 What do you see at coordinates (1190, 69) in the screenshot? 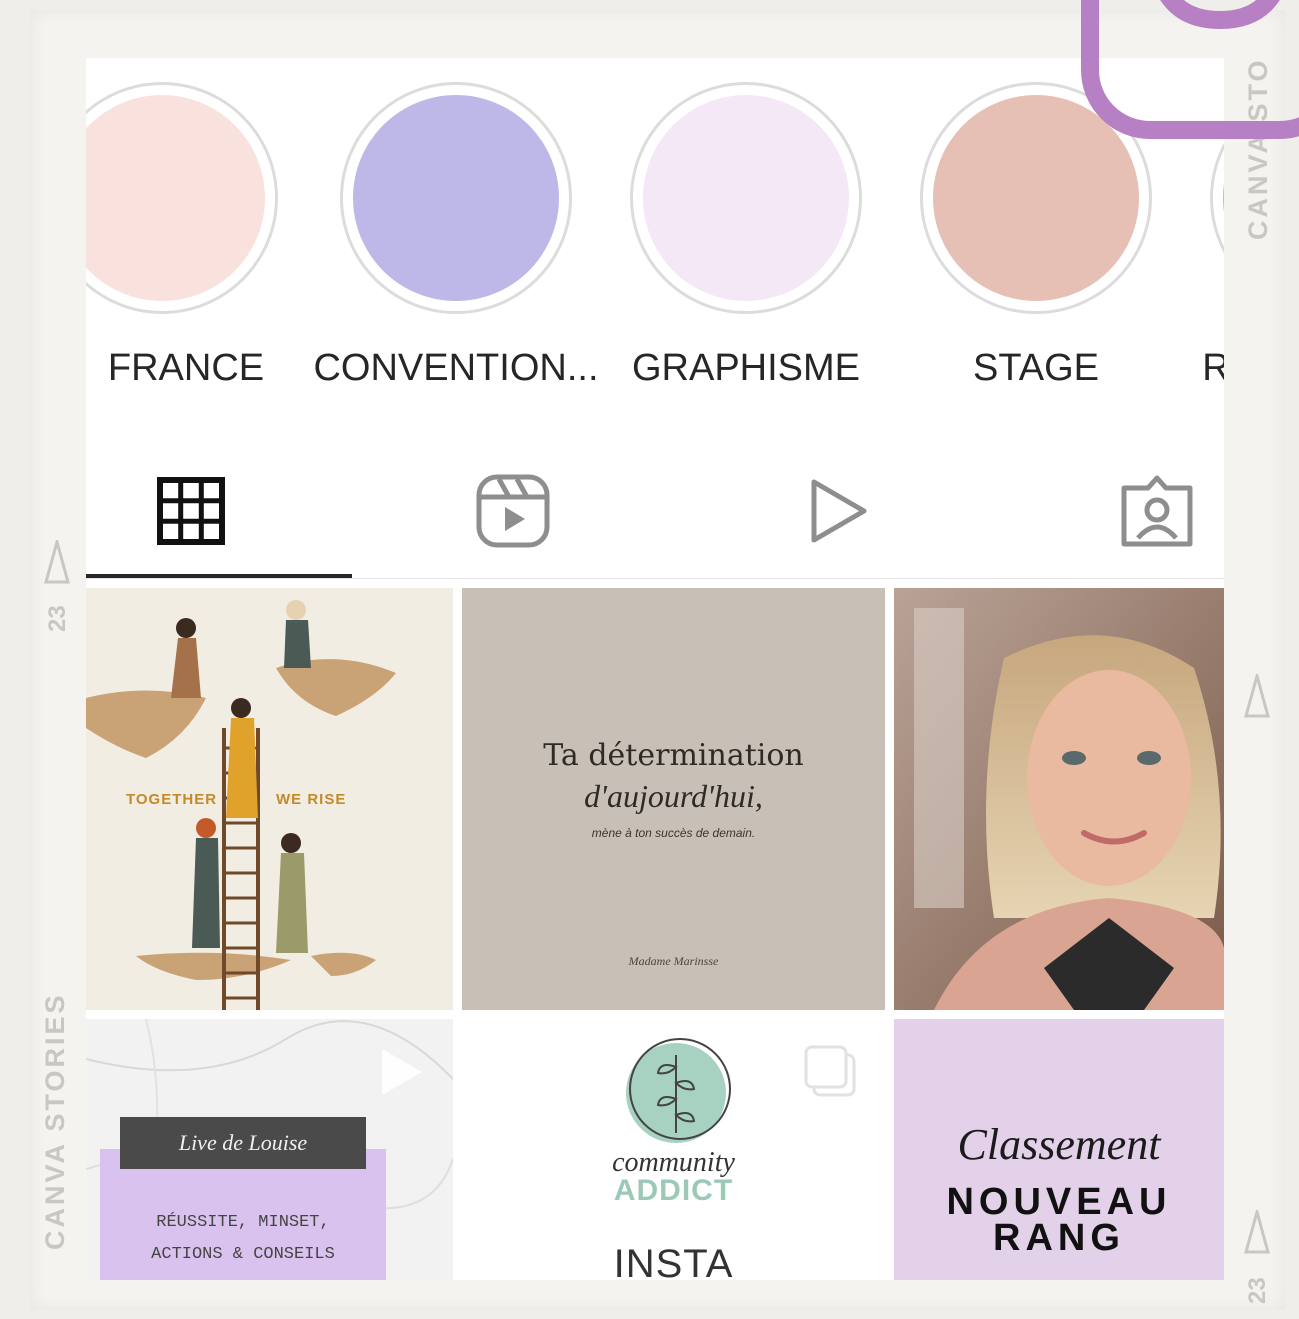
I see `instagram-logo-icon` at bounding box center [1190, 69].